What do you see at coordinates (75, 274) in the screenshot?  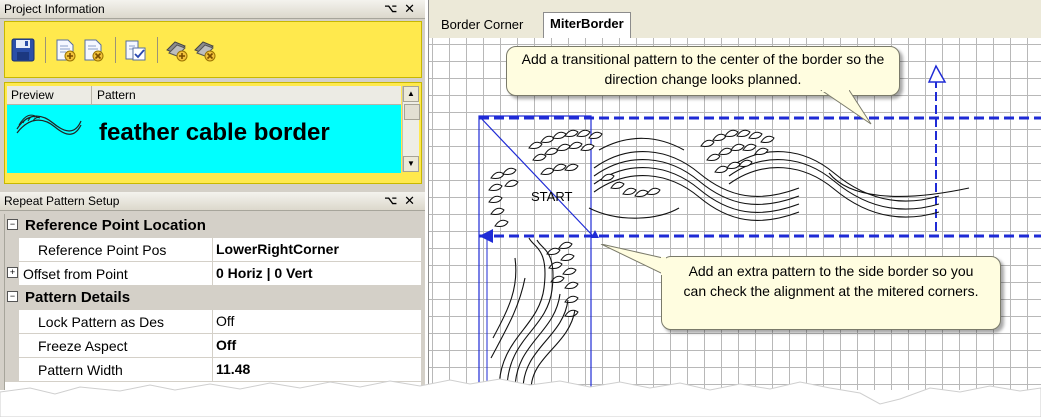 I see `property-name: Offset from Point` at bounding box center [75, 274].